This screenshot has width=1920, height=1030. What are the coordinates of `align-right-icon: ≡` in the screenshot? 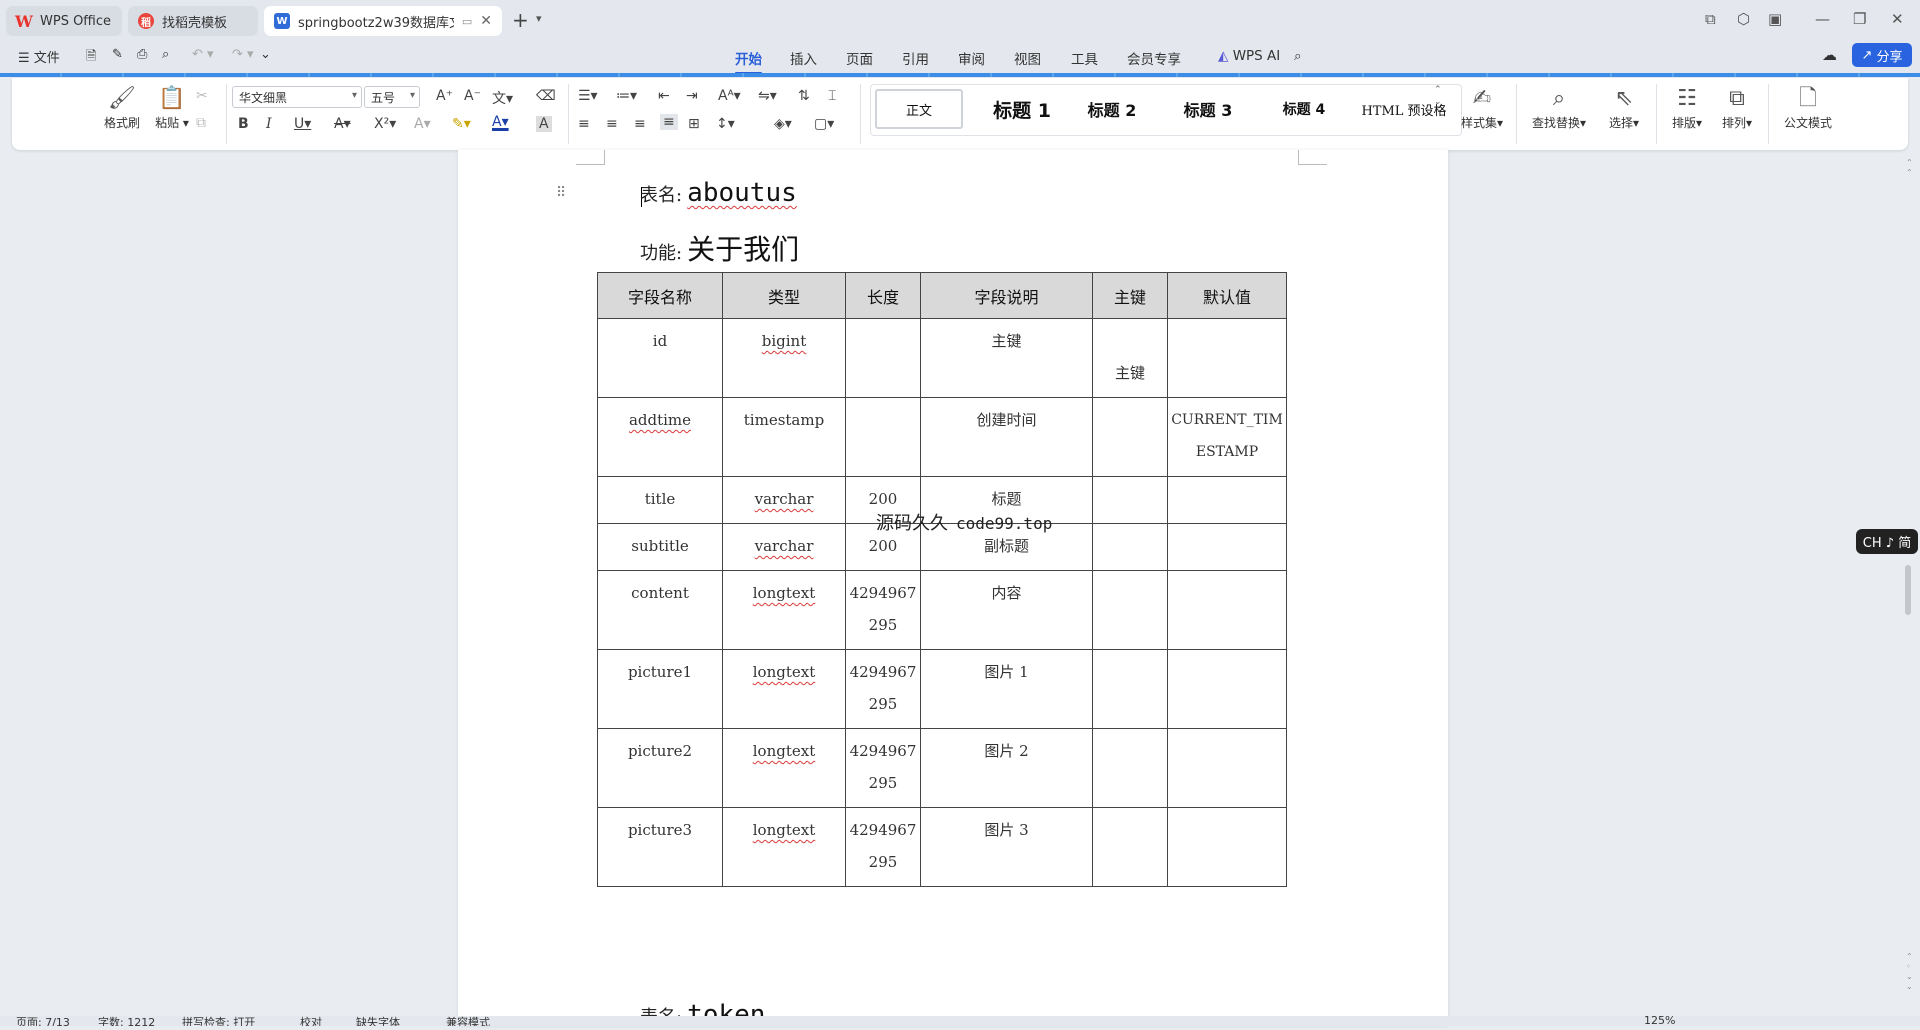 It's located at (640, 124).